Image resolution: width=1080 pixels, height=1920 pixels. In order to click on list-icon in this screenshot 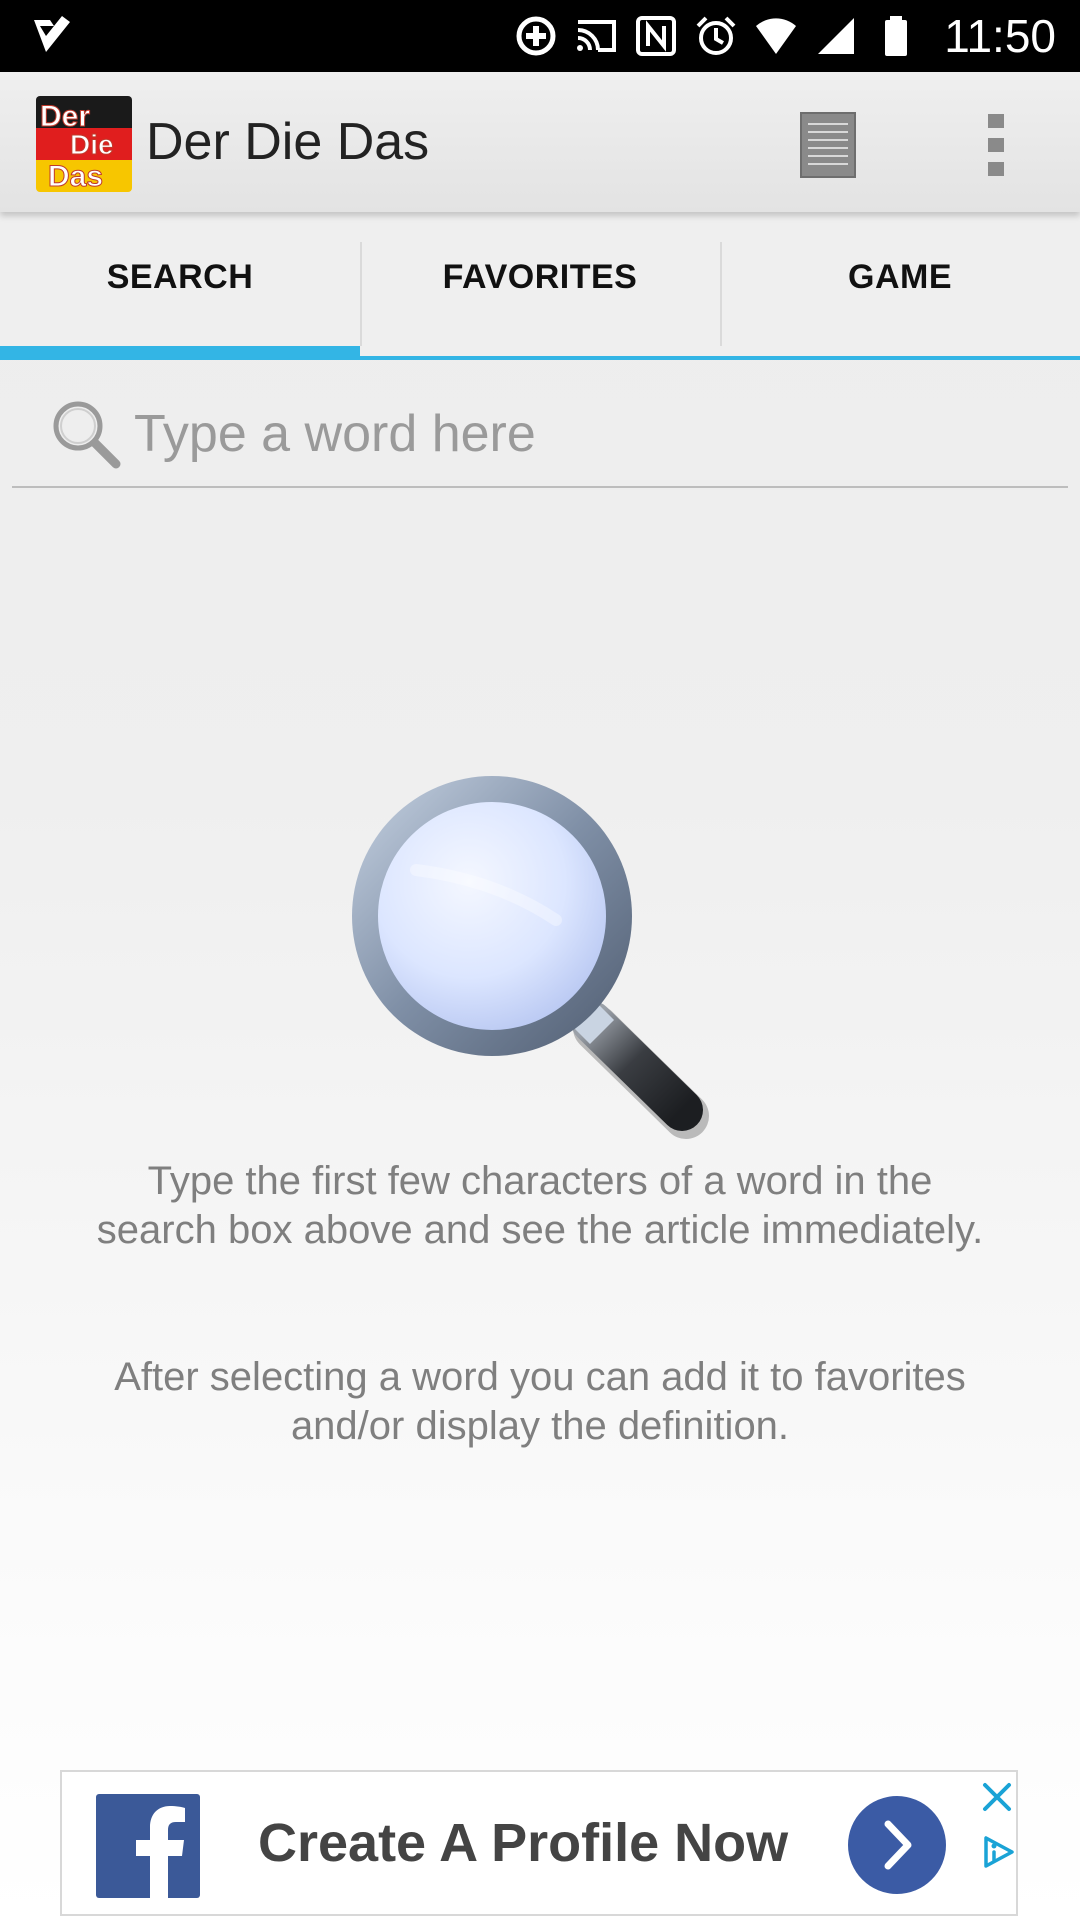, I will do `click(828, 145)`.